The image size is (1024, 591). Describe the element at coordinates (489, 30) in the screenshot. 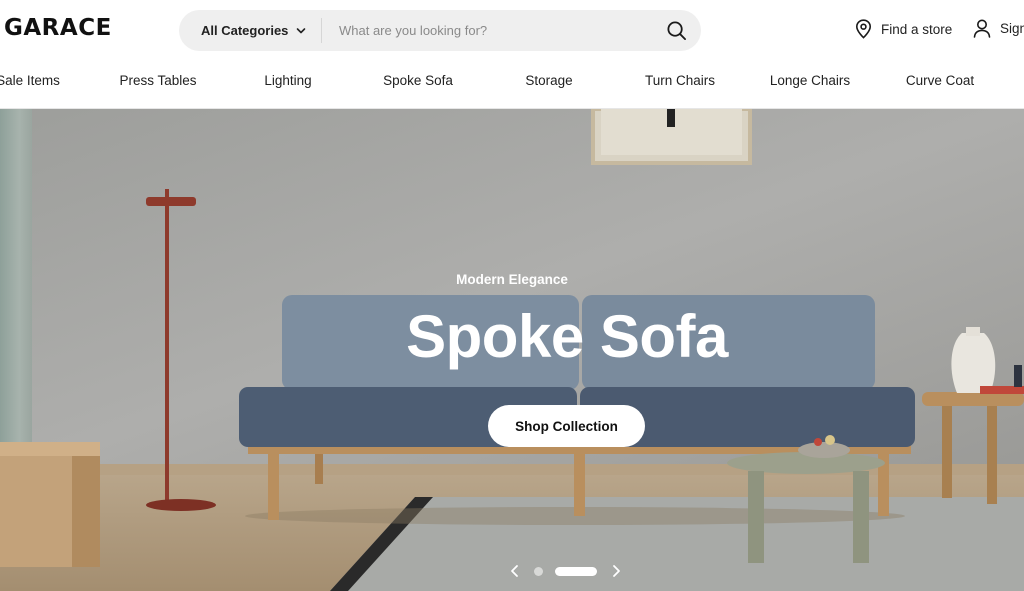

I see `search-input` at that location.